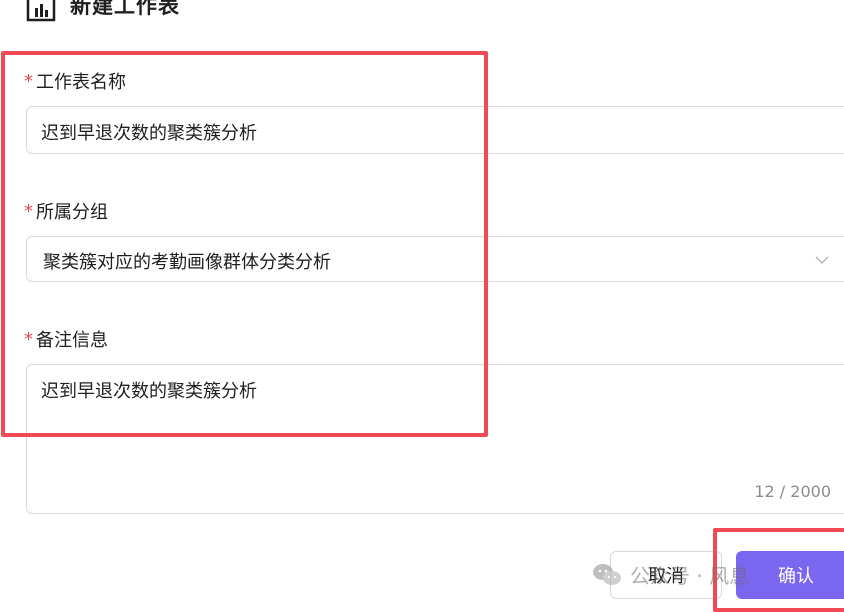  Describe the element at coordinates (125, 9) in the screenshot. I see `dialog-title: 新建工作表` at that location.